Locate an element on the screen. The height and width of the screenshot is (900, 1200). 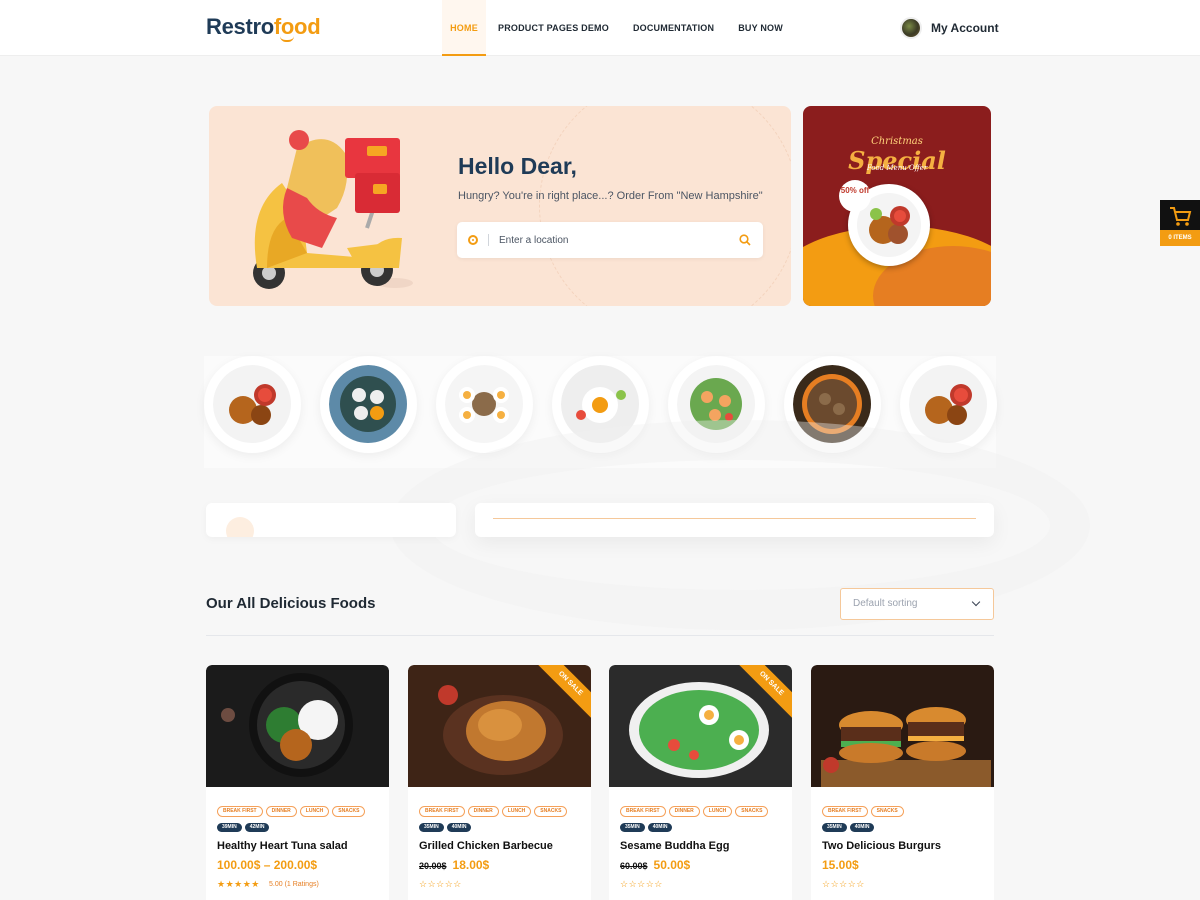
location-search is located at coordinates (610, 240).